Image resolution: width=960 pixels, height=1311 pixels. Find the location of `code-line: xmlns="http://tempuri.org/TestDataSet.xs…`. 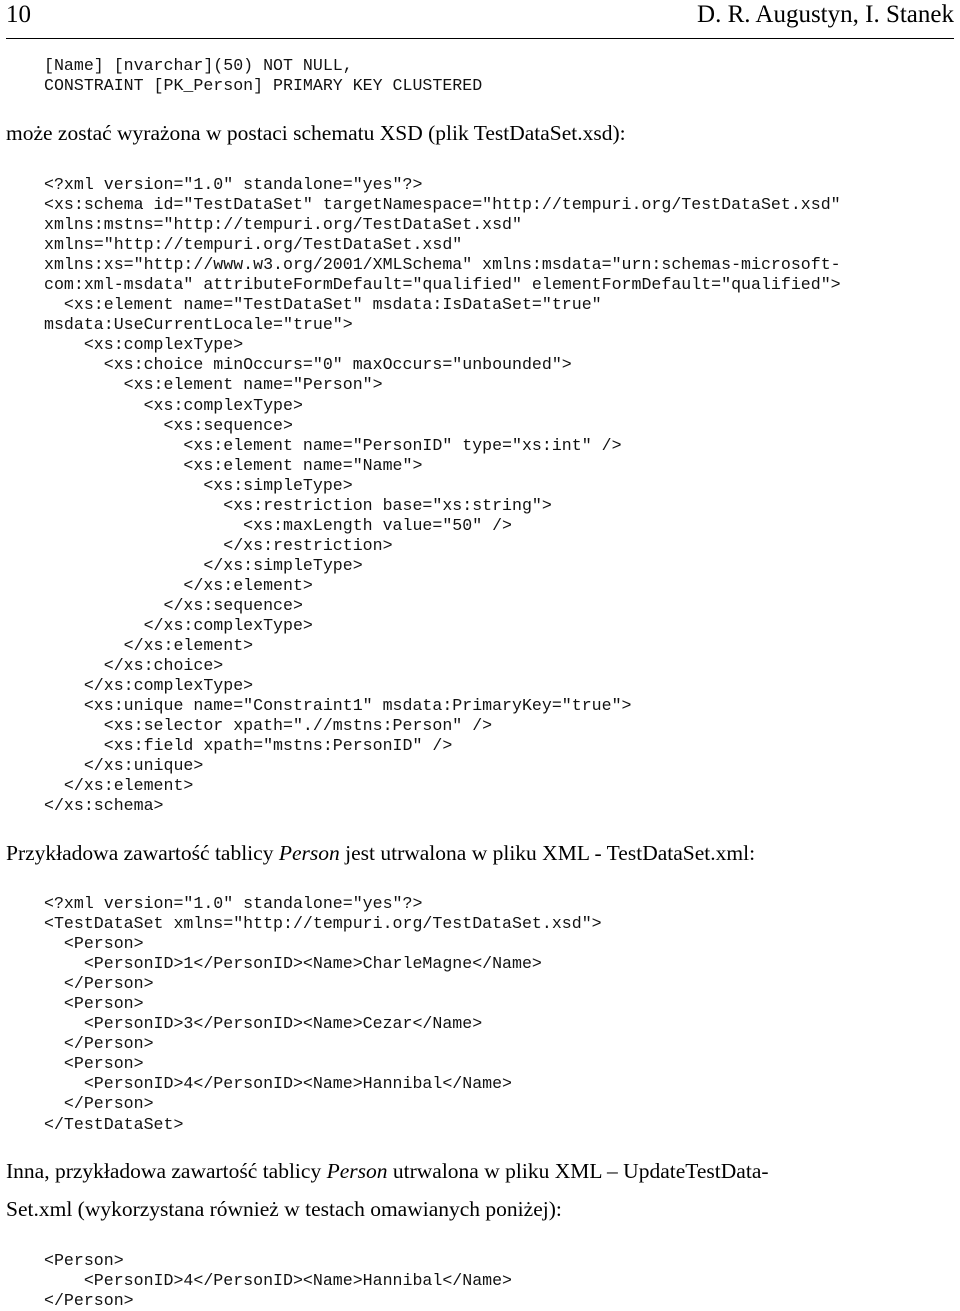

code-line: xmlns="http://tempuri.org/TestDataSet.xs… is located at coordinates (253, 245).